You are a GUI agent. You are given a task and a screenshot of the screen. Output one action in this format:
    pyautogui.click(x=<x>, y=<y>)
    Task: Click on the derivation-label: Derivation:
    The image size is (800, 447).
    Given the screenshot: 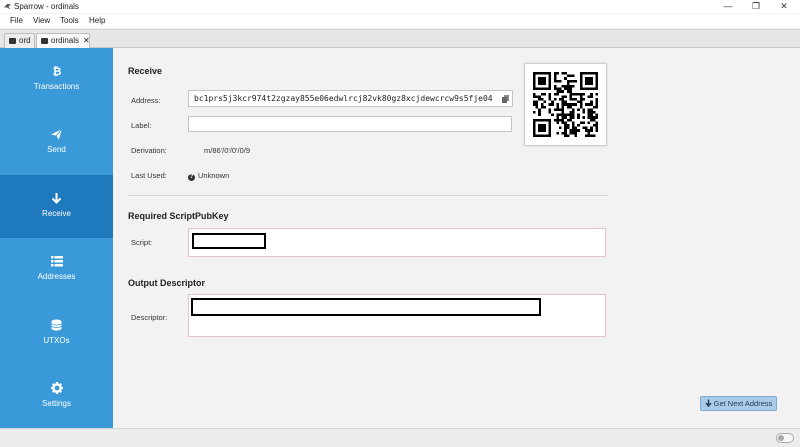 What is the action you would take?
    pyautogui.click(x=149, y=150)
    